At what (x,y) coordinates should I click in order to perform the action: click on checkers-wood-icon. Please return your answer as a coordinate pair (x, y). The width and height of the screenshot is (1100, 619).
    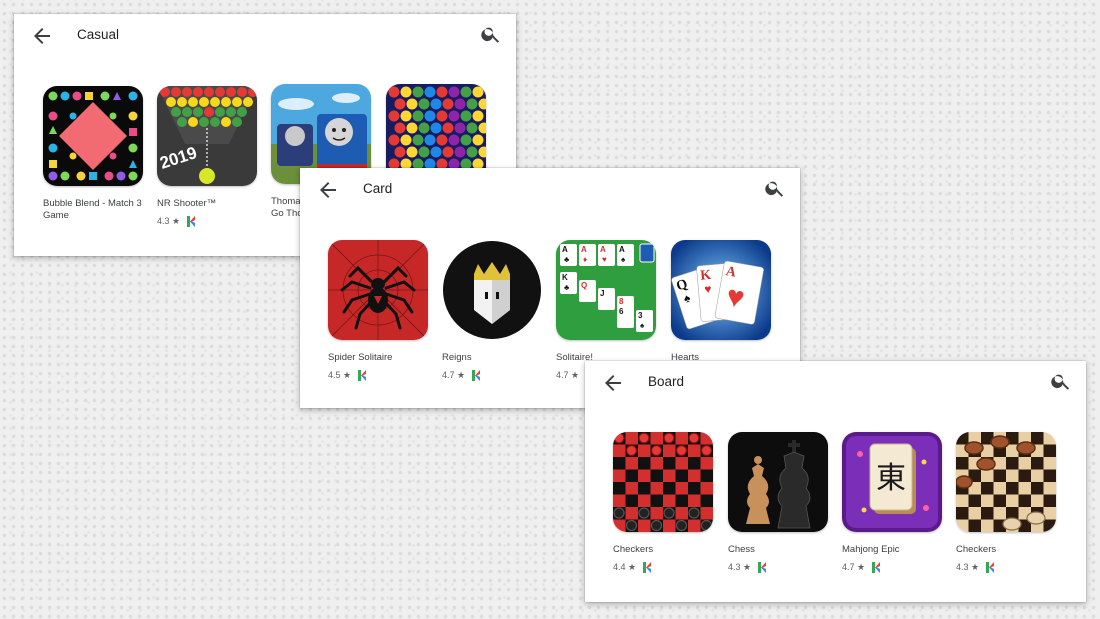
    Looking at the image, I should click on (1006, 482).